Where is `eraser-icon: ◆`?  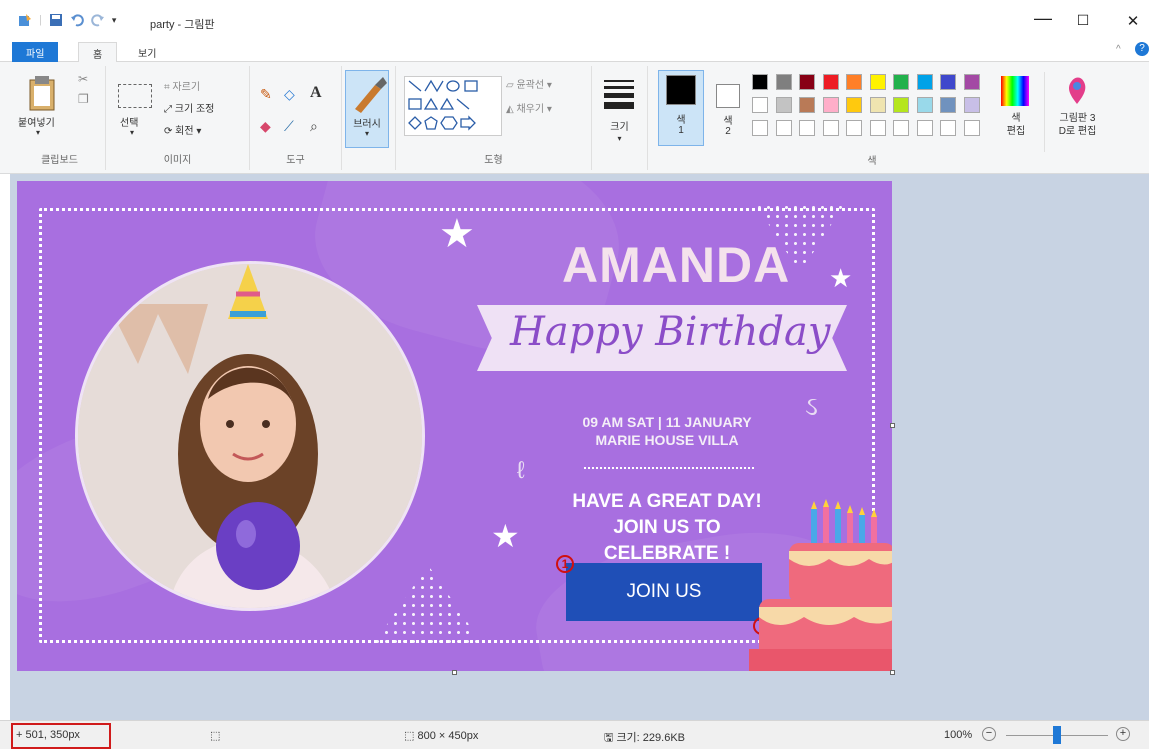
eraser-icon: ◆ is located at coordinates (265, 126).